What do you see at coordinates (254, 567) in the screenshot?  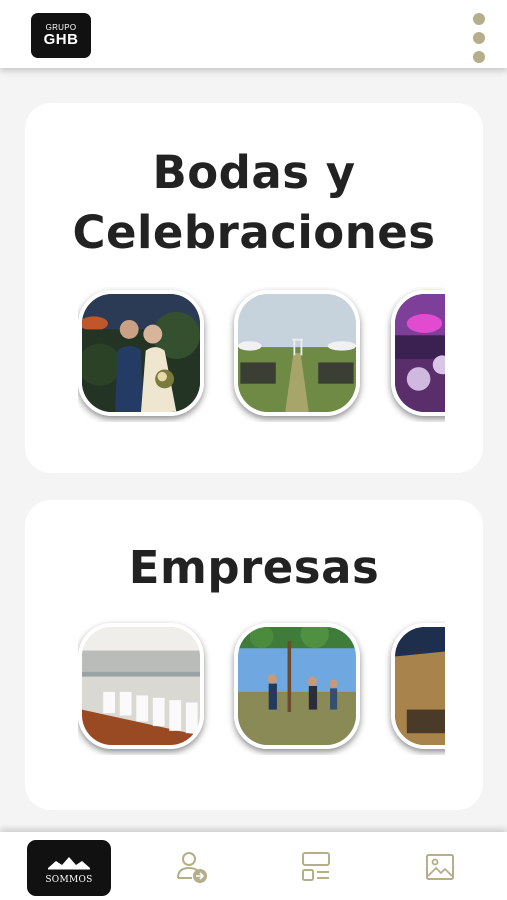 I see `companies-title: Empresas` at bounding box center [254, 567].